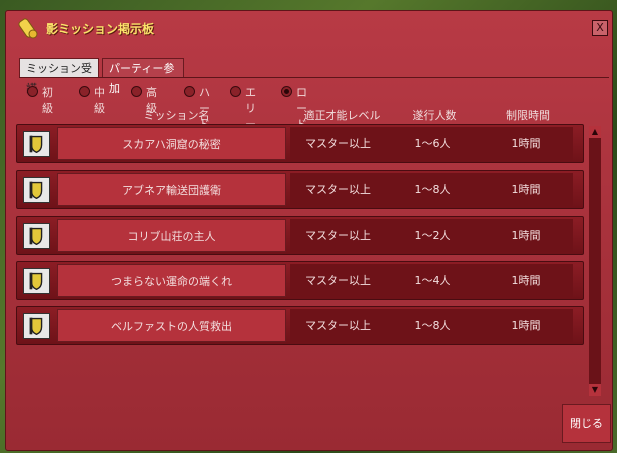 This screenshot has height=453, width=617. What do you see at coordinates (189, 91) in the screenshot?
I see `radio-hard` at bounding box center [189, 91].